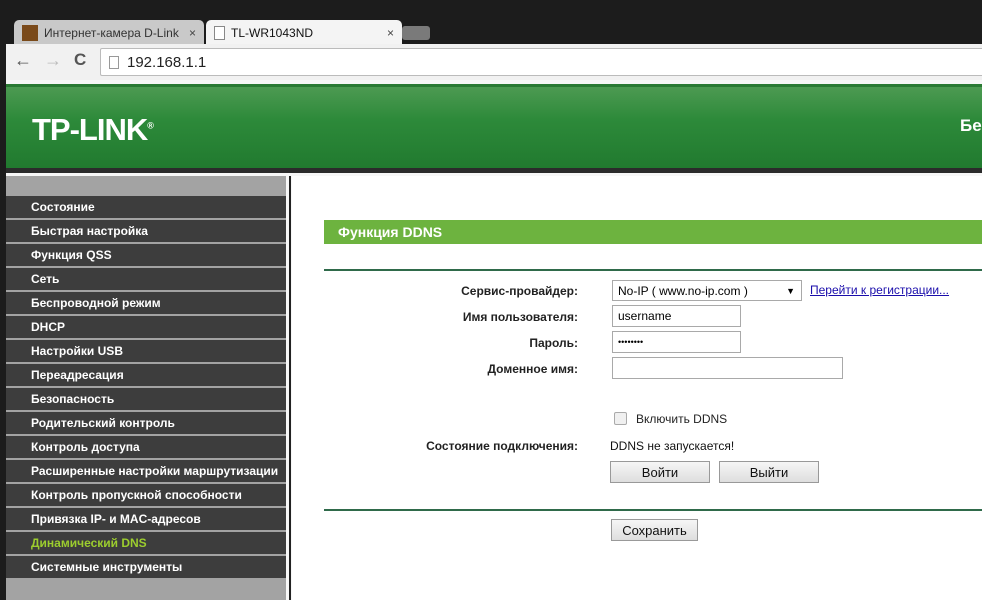 This screenshot has width=982, height=600. What do you see at coordinates (167, 62) in the screenshot?
I see `url-text: 192.168.1.1` at bounding box center [167, 62].